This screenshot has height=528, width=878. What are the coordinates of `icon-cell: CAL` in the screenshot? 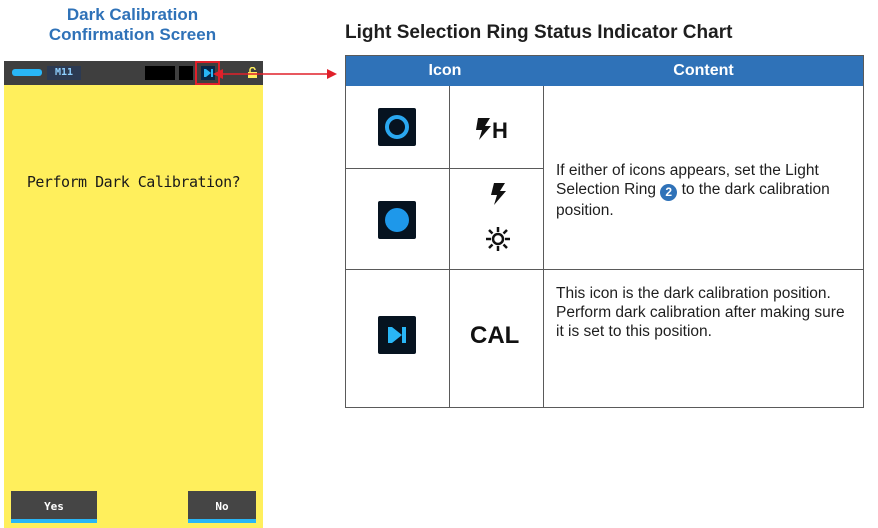 It's located at (497, 338).